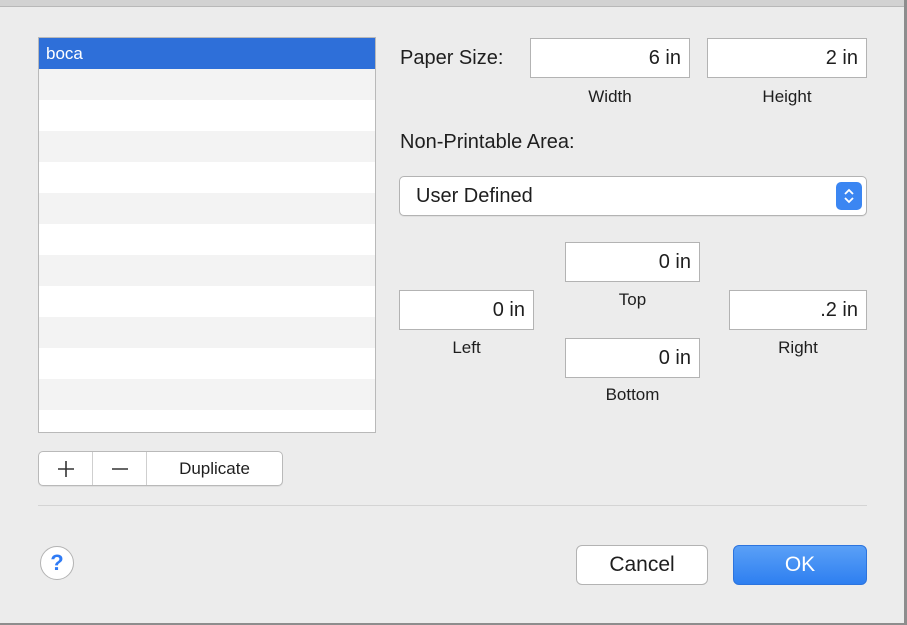 This screenshot has height=625, width=907. What do you see at coordinates (214, 468) in the screenshot?
I see `duplicate-button: Duplicate` at bounding box center [214, 468].